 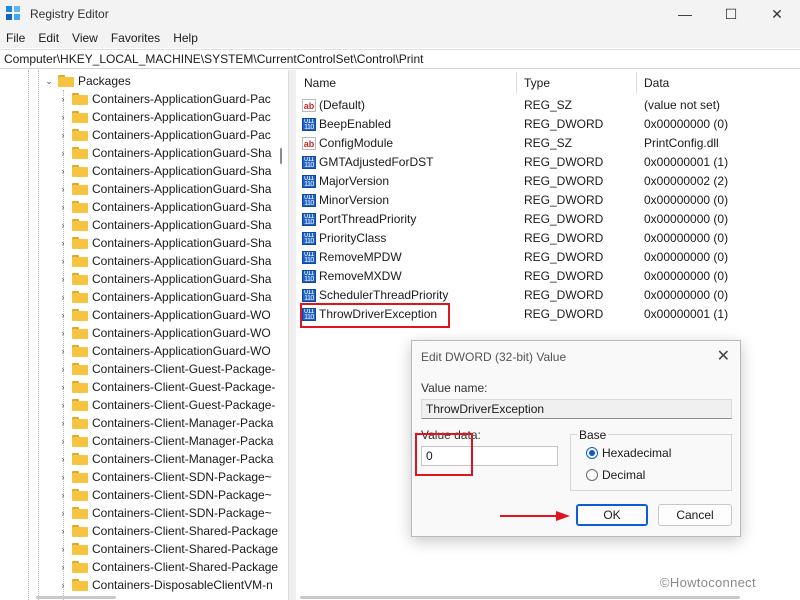 What do you see at coordinates (85, 38) in the screenshot?
I see `menu-view: View` at bounding box center [85, 38].